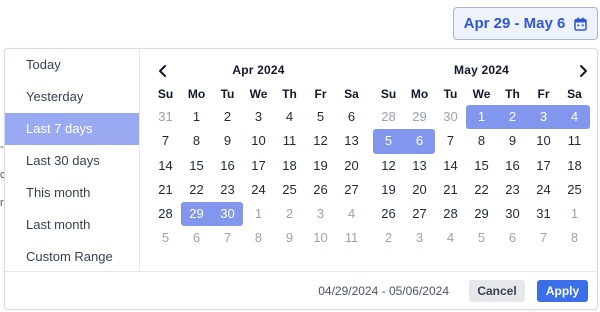 The image size is (600, 312). I want to click on calendar-day: 3, so click(258, 117).